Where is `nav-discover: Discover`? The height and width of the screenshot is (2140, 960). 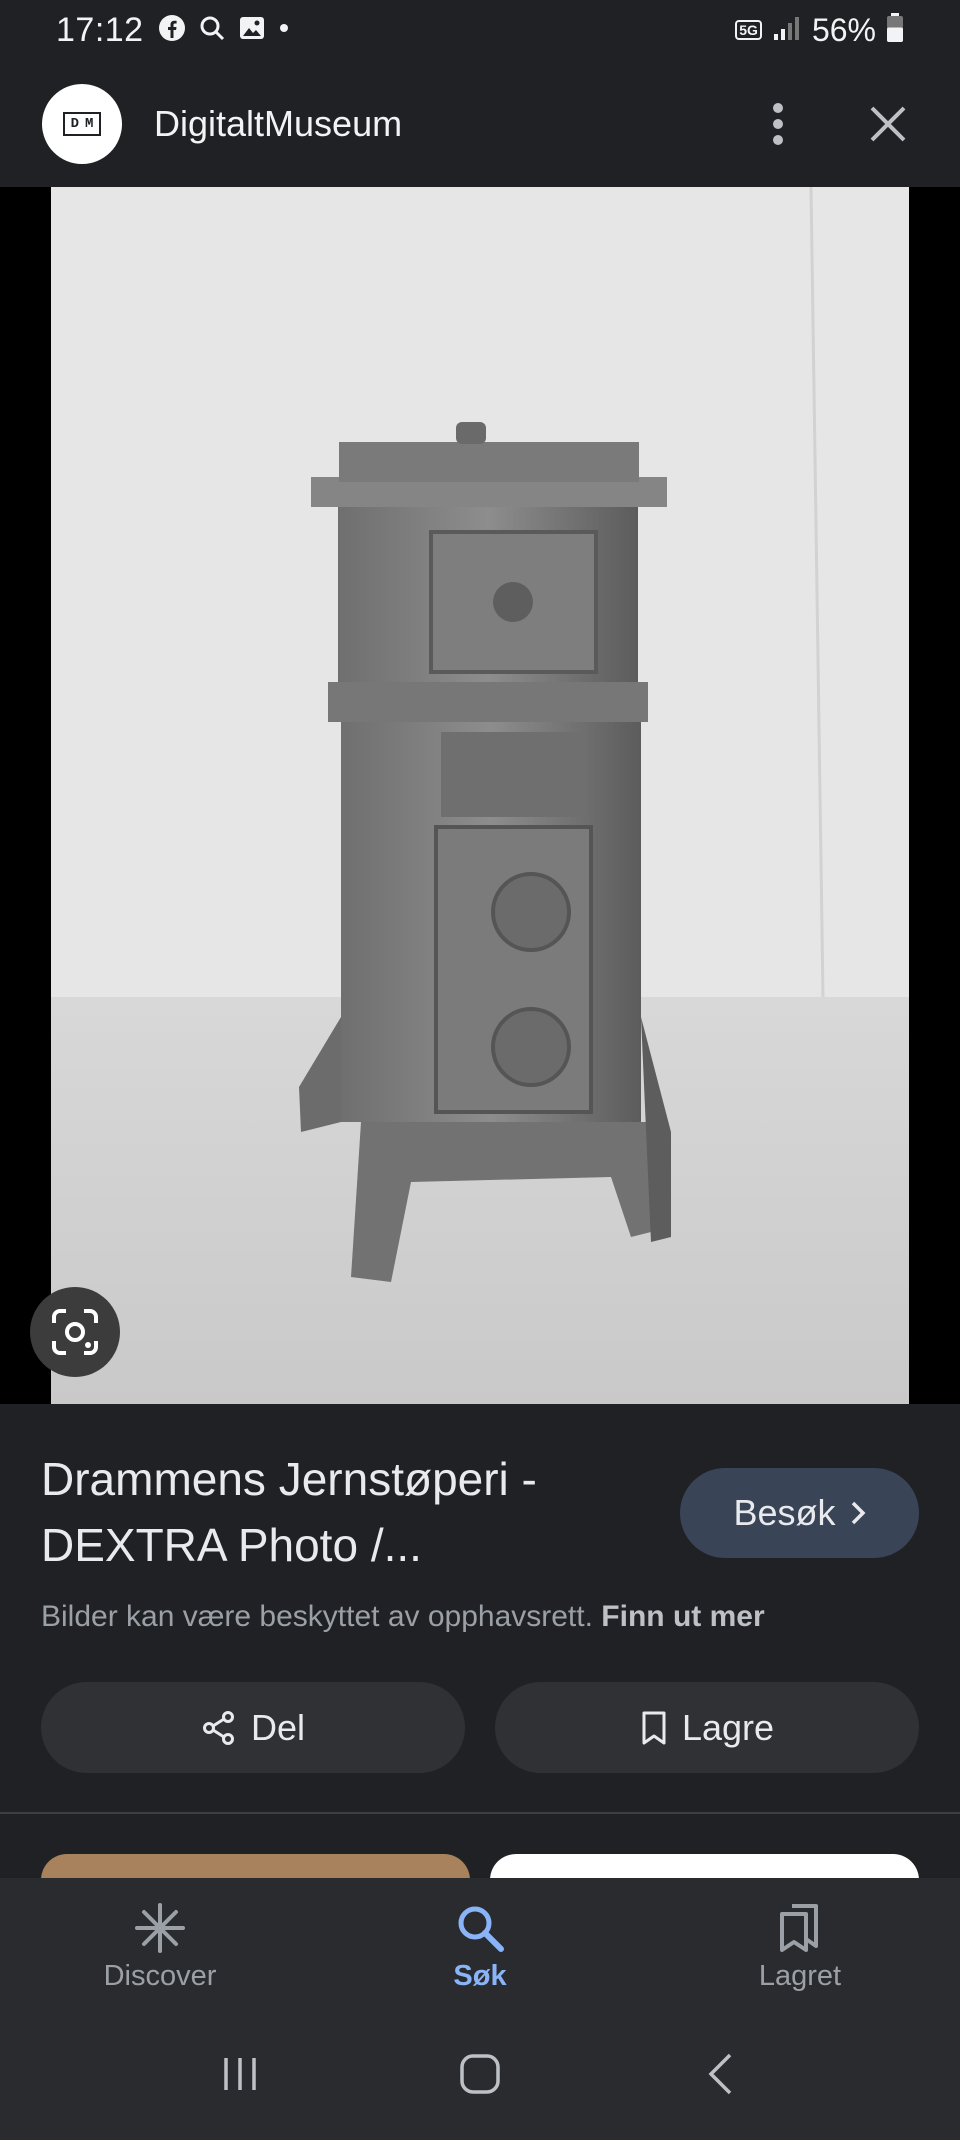
nav-discover: Discover is located at coordinates (160, 1943).